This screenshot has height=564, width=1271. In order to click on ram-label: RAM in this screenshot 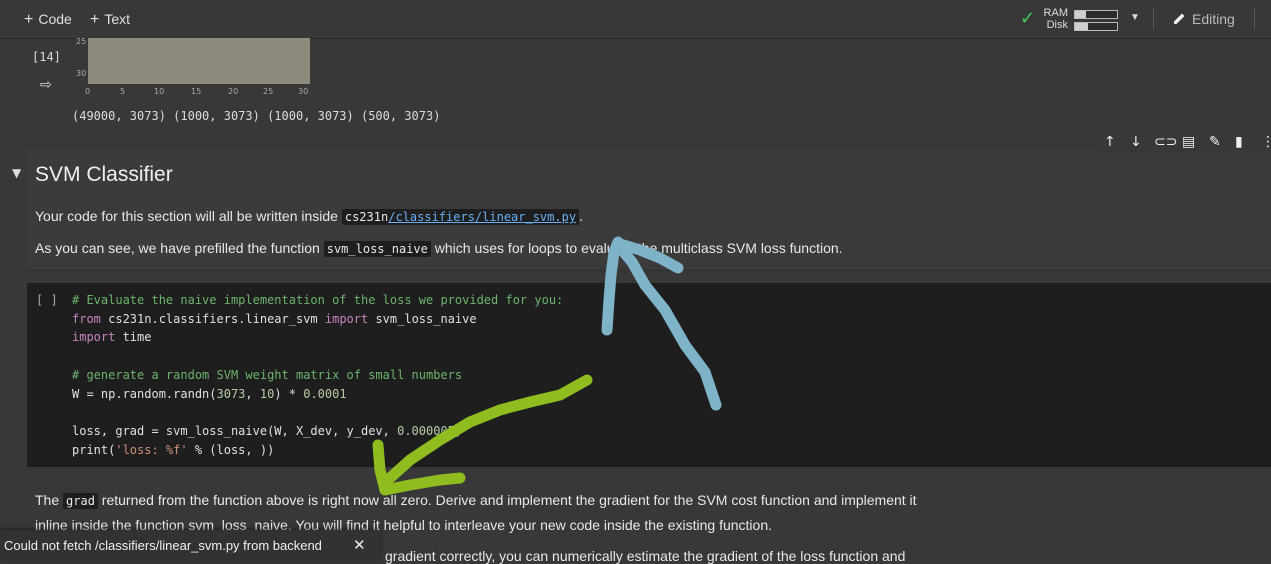, I will do `click(1055, 13)`.